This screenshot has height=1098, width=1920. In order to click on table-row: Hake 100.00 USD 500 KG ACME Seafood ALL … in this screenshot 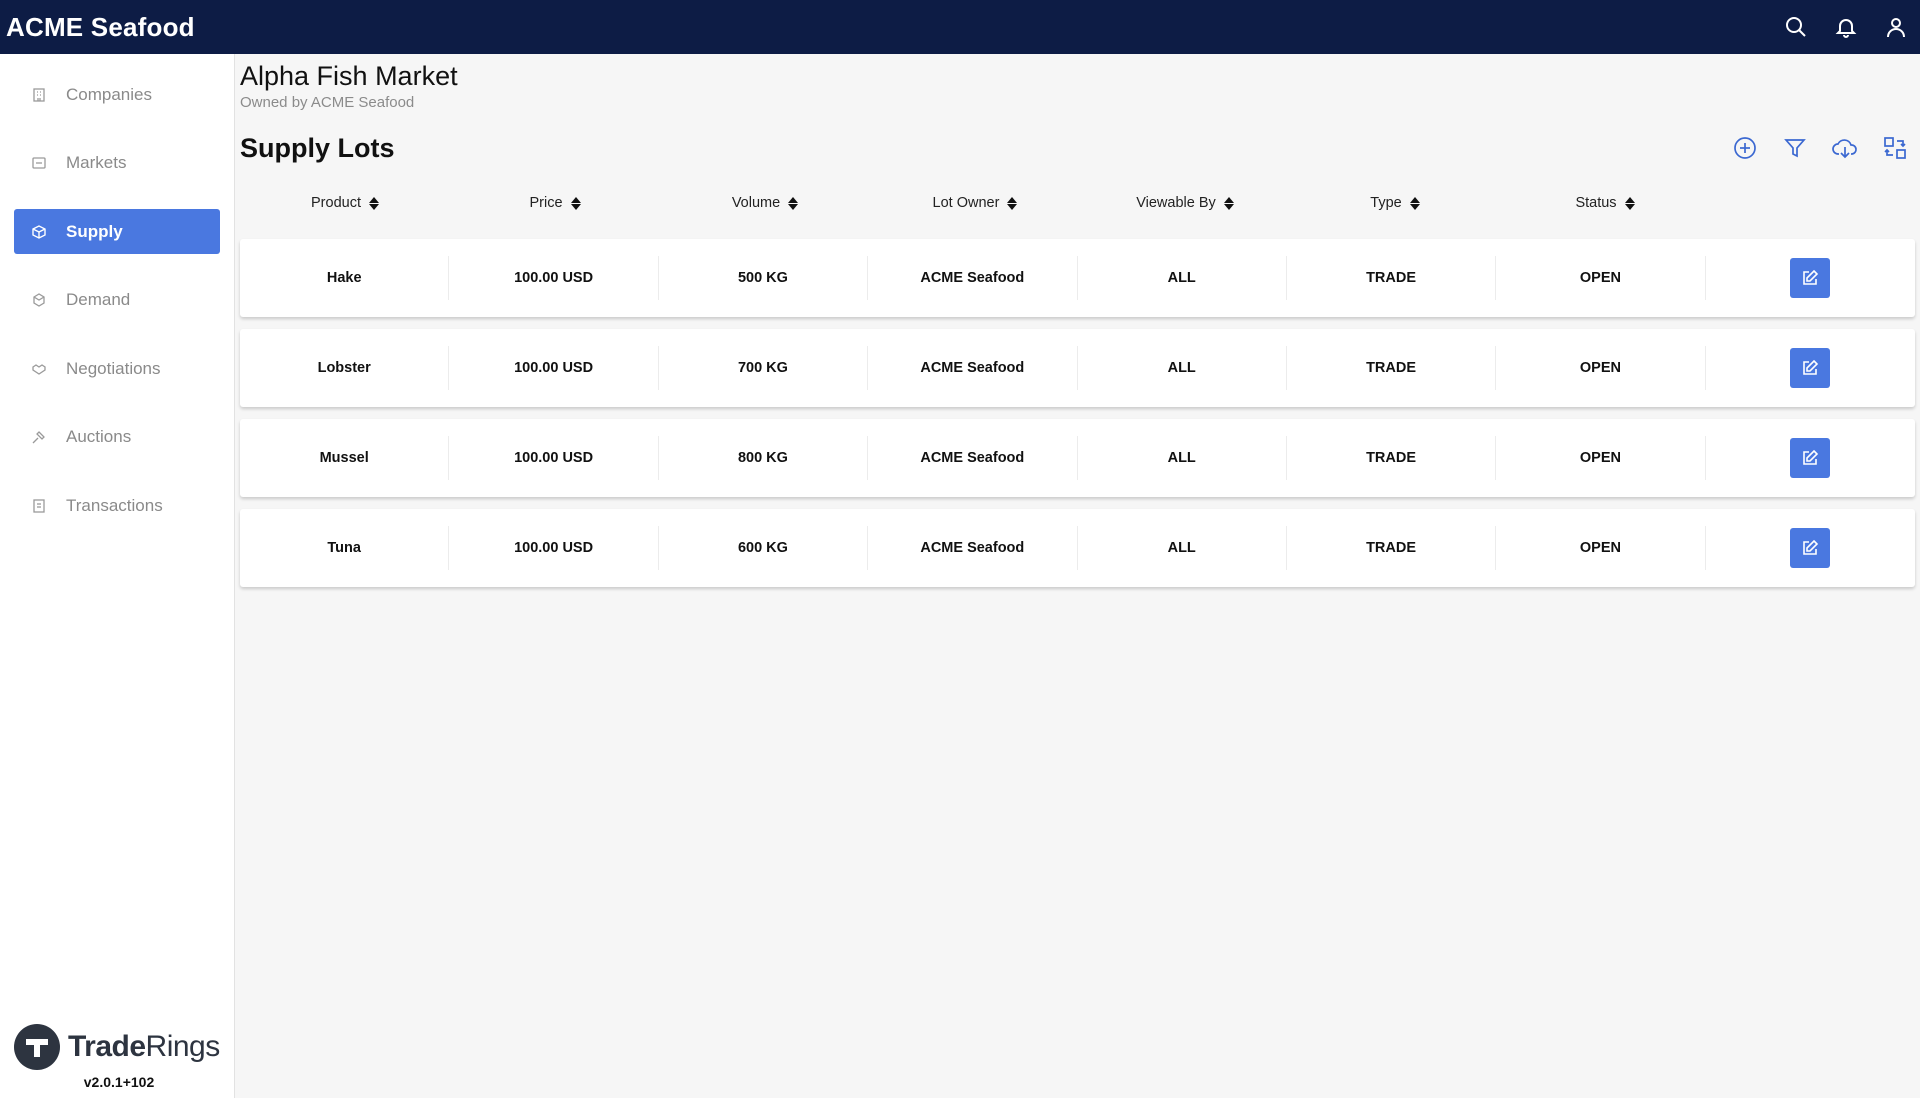, I will do `click(1077, 278)`.